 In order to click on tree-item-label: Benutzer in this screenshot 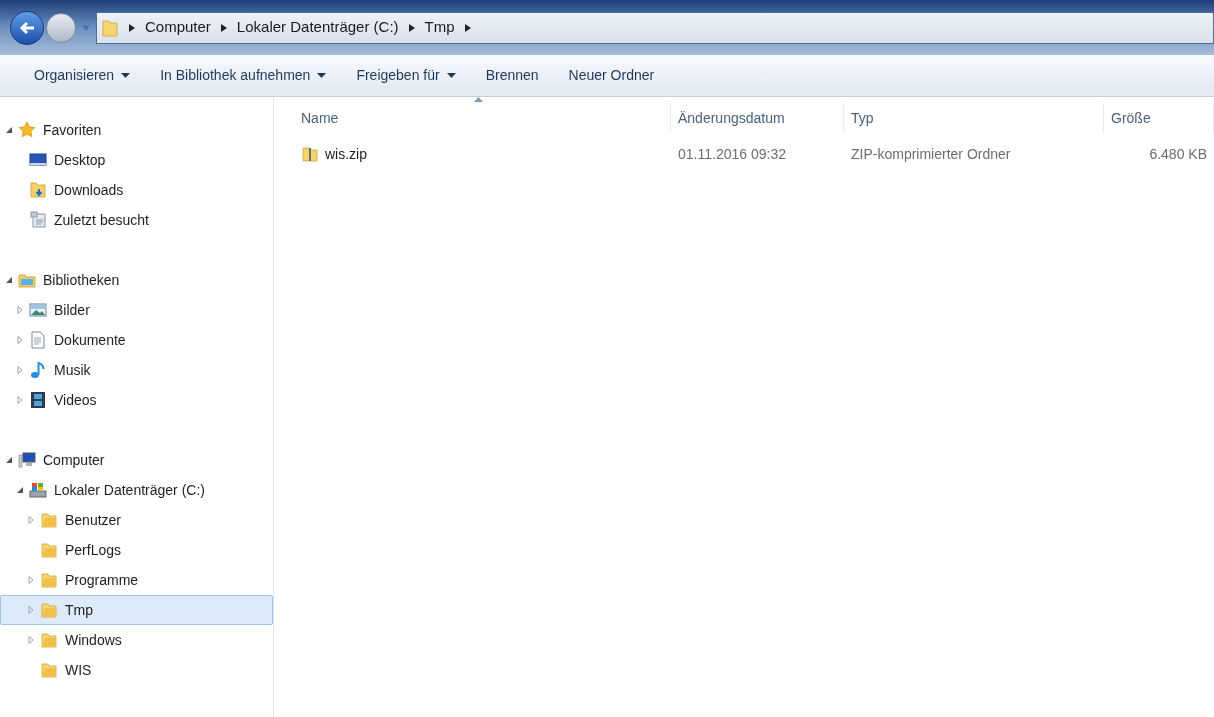, I will do `click(93, 520)`.